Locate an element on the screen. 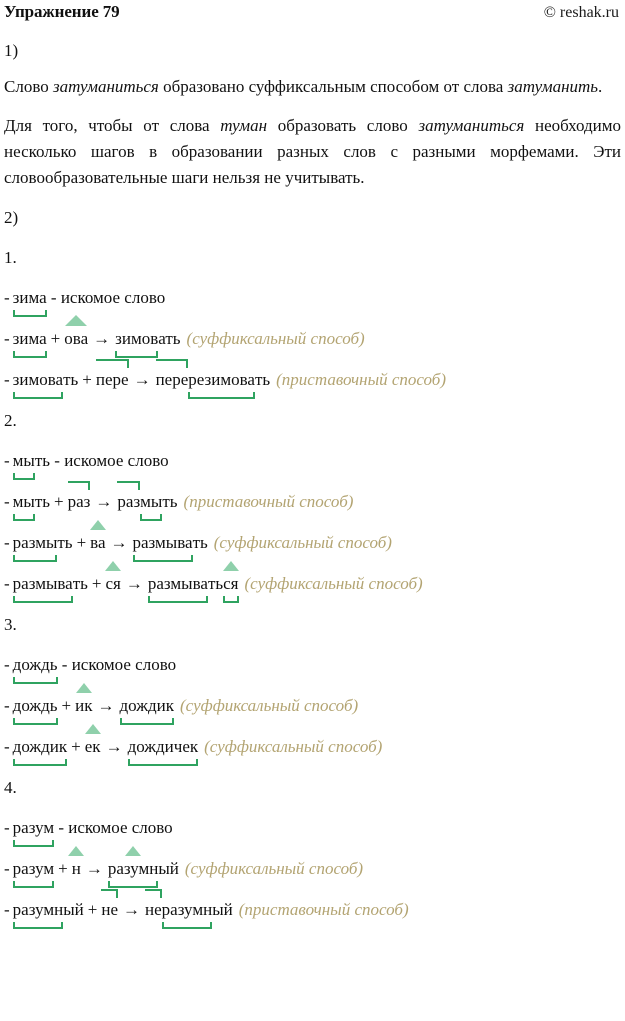  root-token: дождичек is located at coordinates (163, 751).